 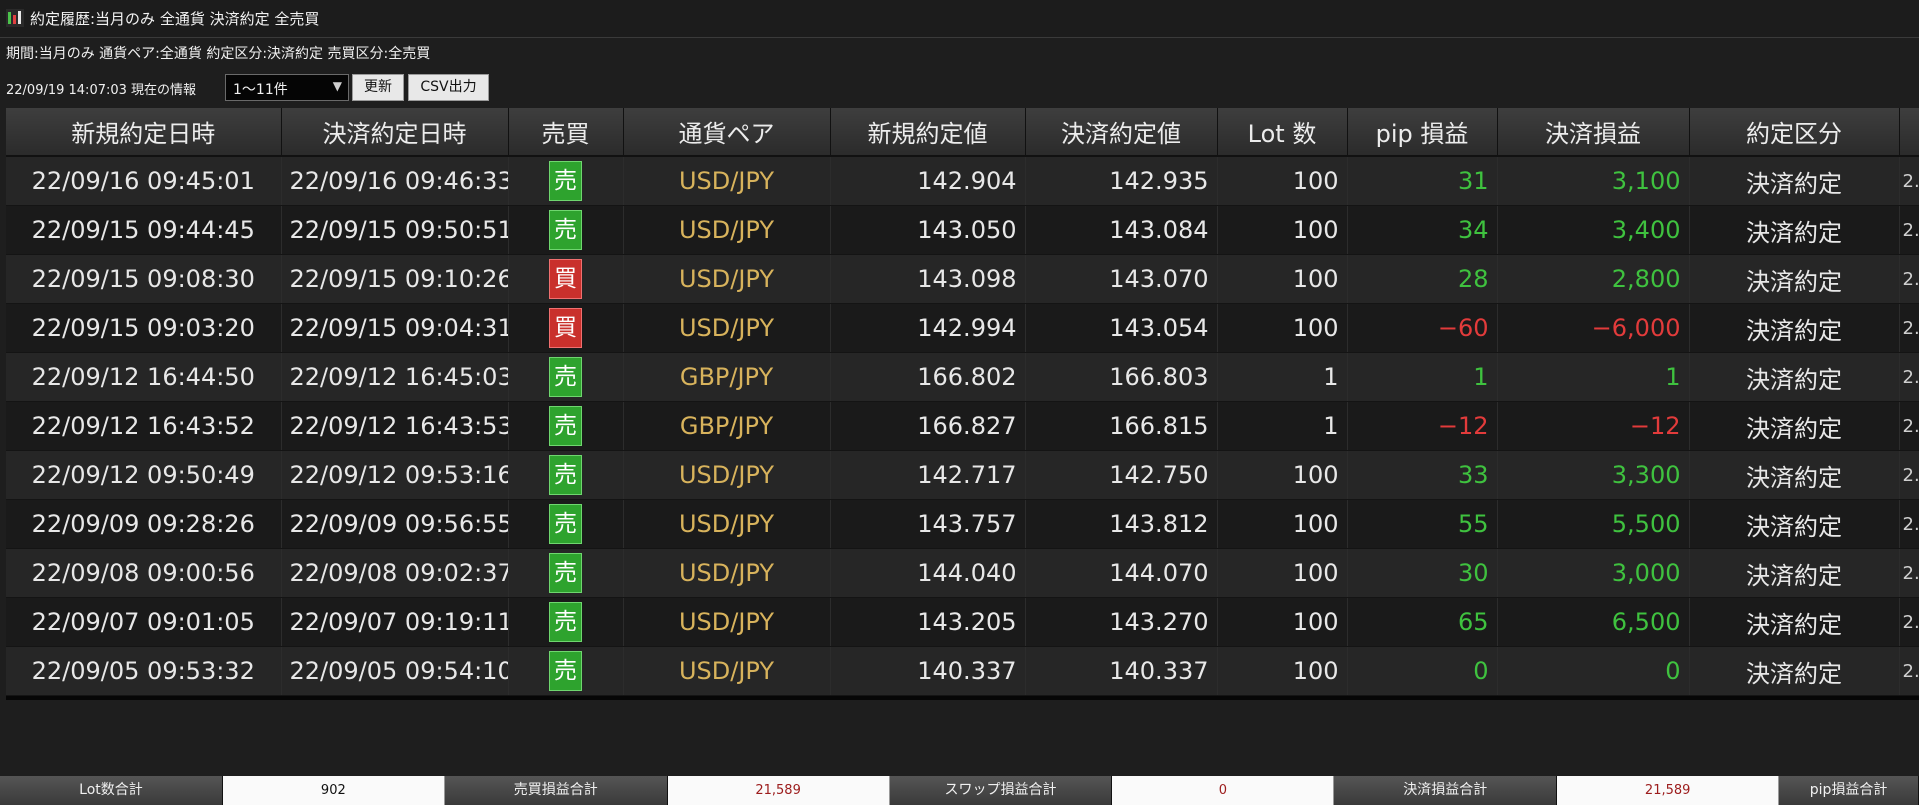 I want to click on cell-pl: −12, so click(x=1593, y=426).